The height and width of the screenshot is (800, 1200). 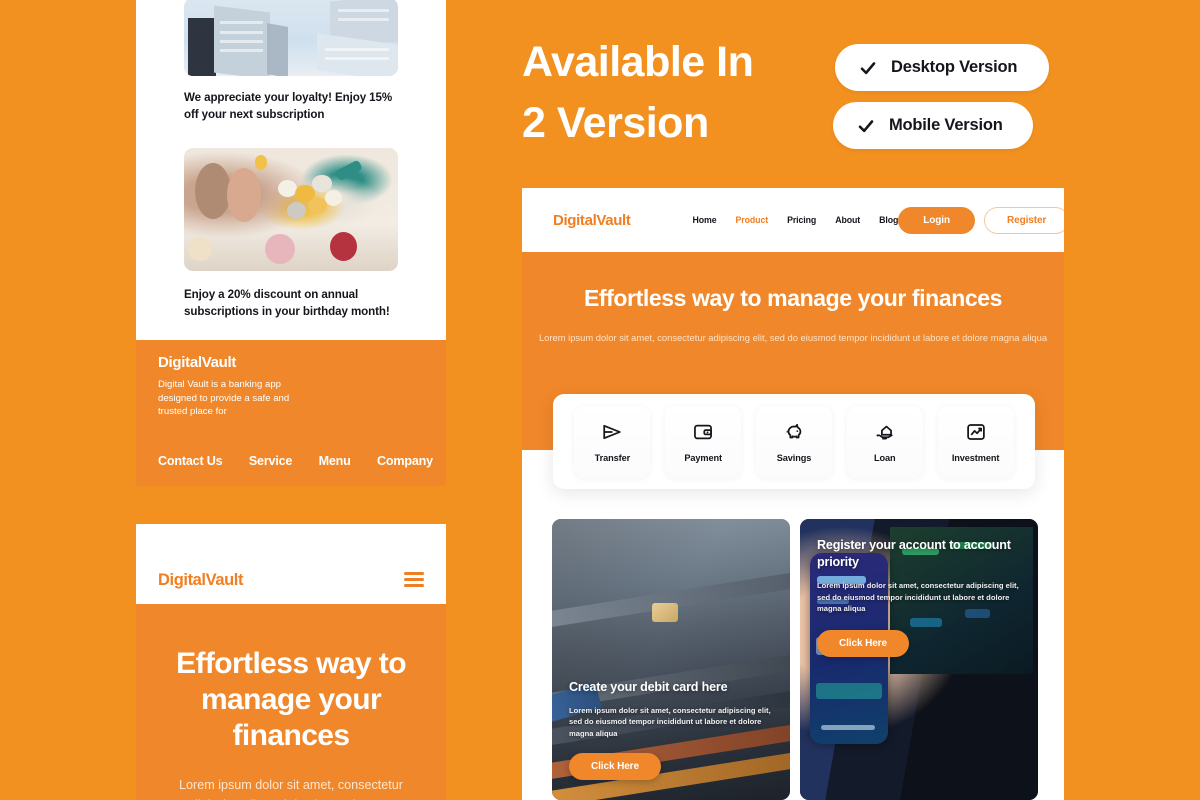 I want to click on mobile-version-pill: Mobile Version, so click(x=933, y=125).